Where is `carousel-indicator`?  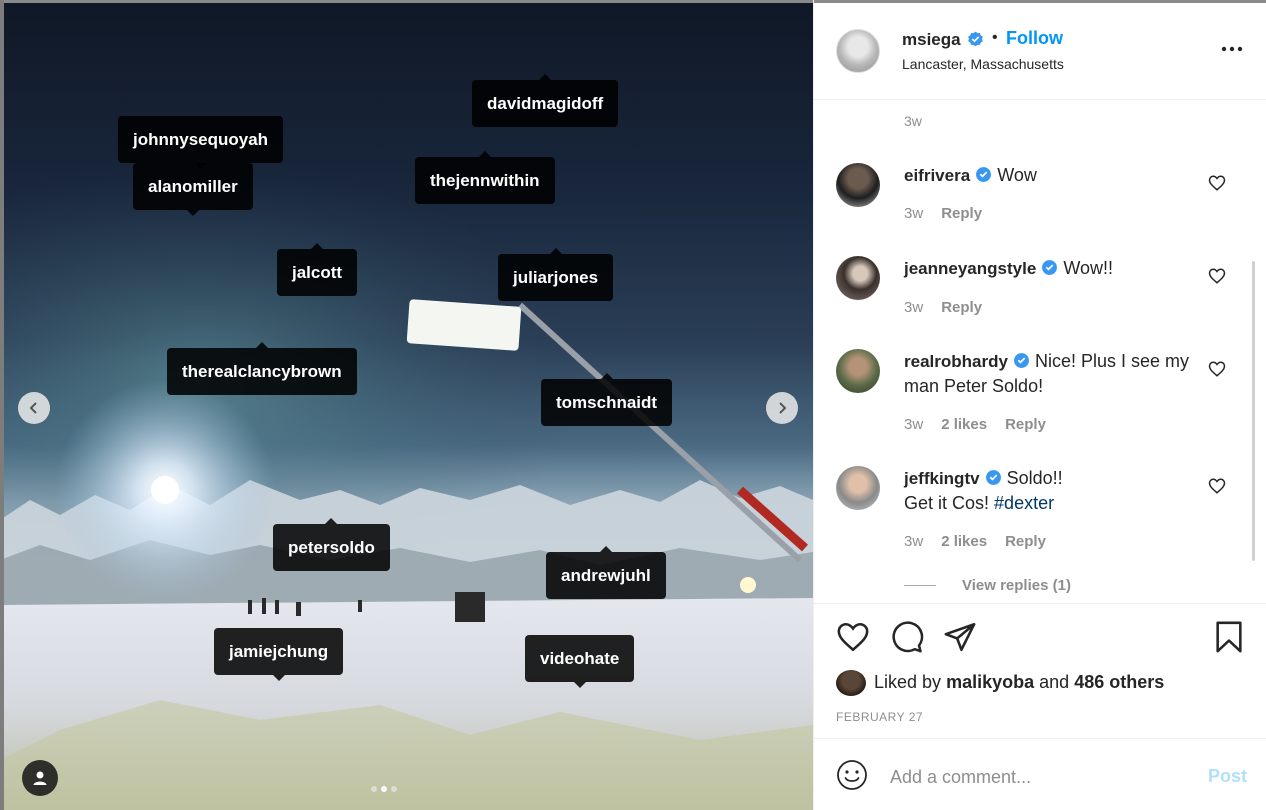
carousel-indicator is located at coordinates (384, 789).